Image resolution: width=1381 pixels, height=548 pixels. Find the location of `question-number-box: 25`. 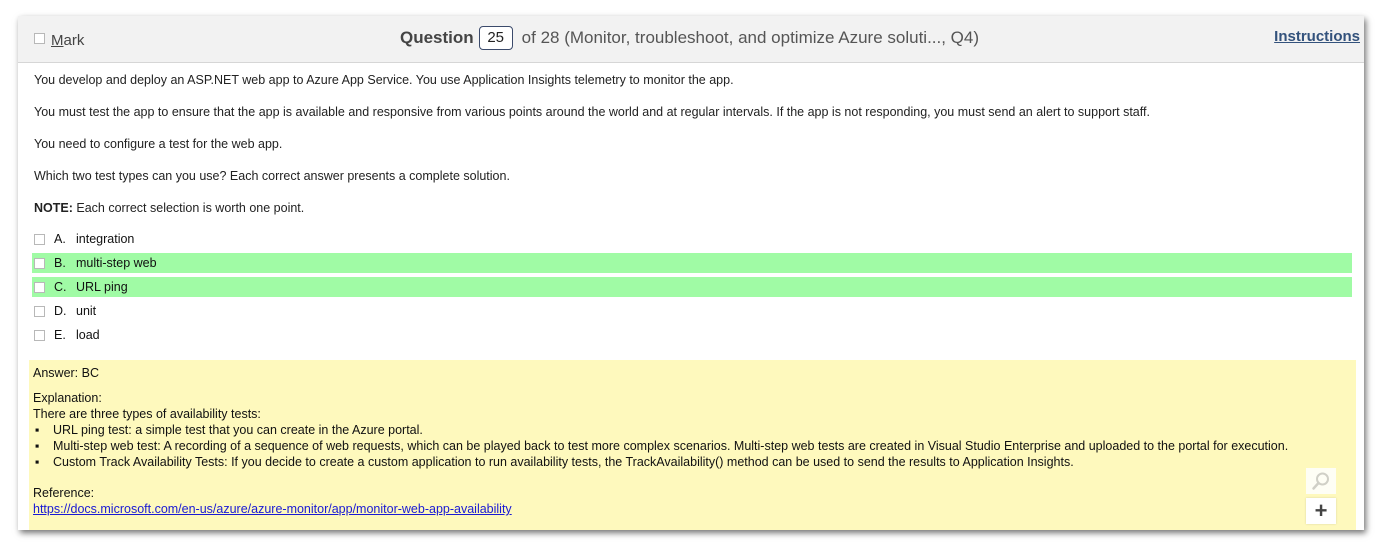

question-number-box: 25 is located at coordinates (495, 38).